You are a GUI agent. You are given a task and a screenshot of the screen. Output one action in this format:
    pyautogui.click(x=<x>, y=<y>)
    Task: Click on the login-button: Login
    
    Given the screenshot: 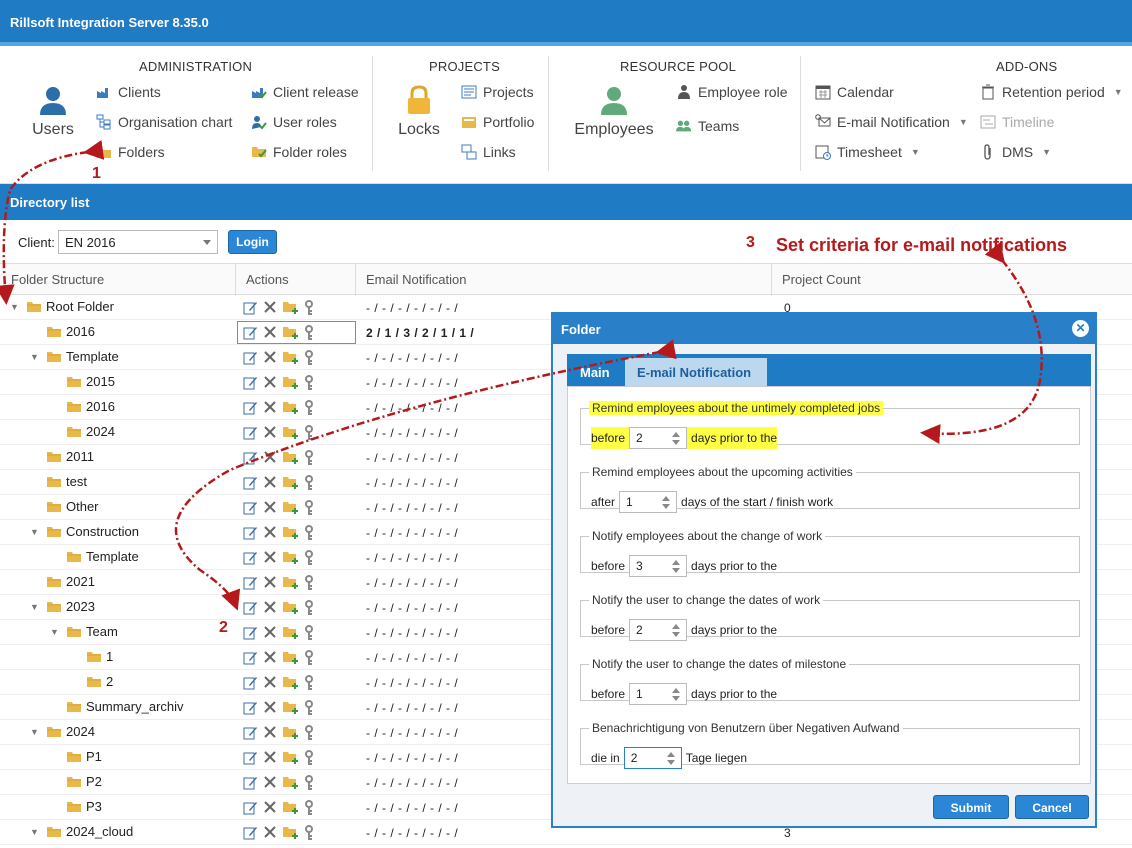 What is the action you would take?
    pyautogui.click(x=252, y=242)
    